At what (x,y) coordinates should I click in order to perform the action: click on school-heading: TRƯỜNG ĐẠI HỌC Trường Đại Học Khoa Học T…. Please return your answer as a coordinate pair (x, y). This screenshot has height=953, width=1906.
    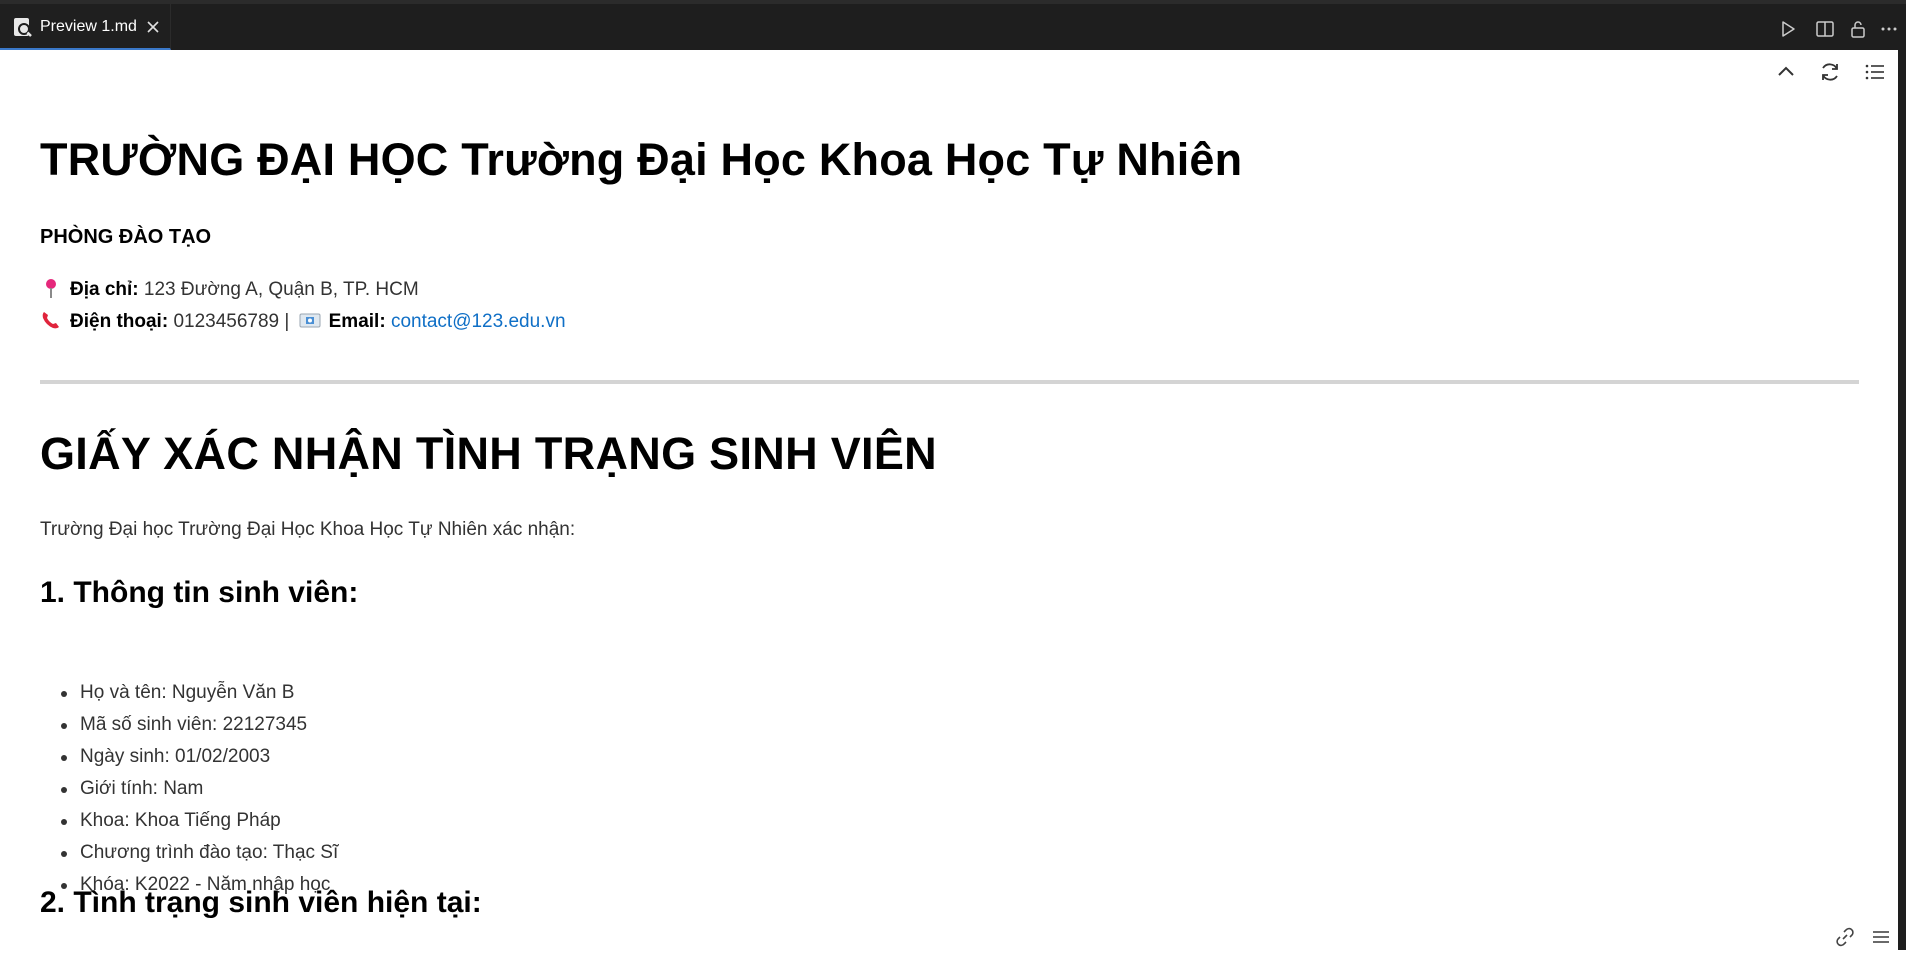
    Looking at the image, I should click on (641, 159).